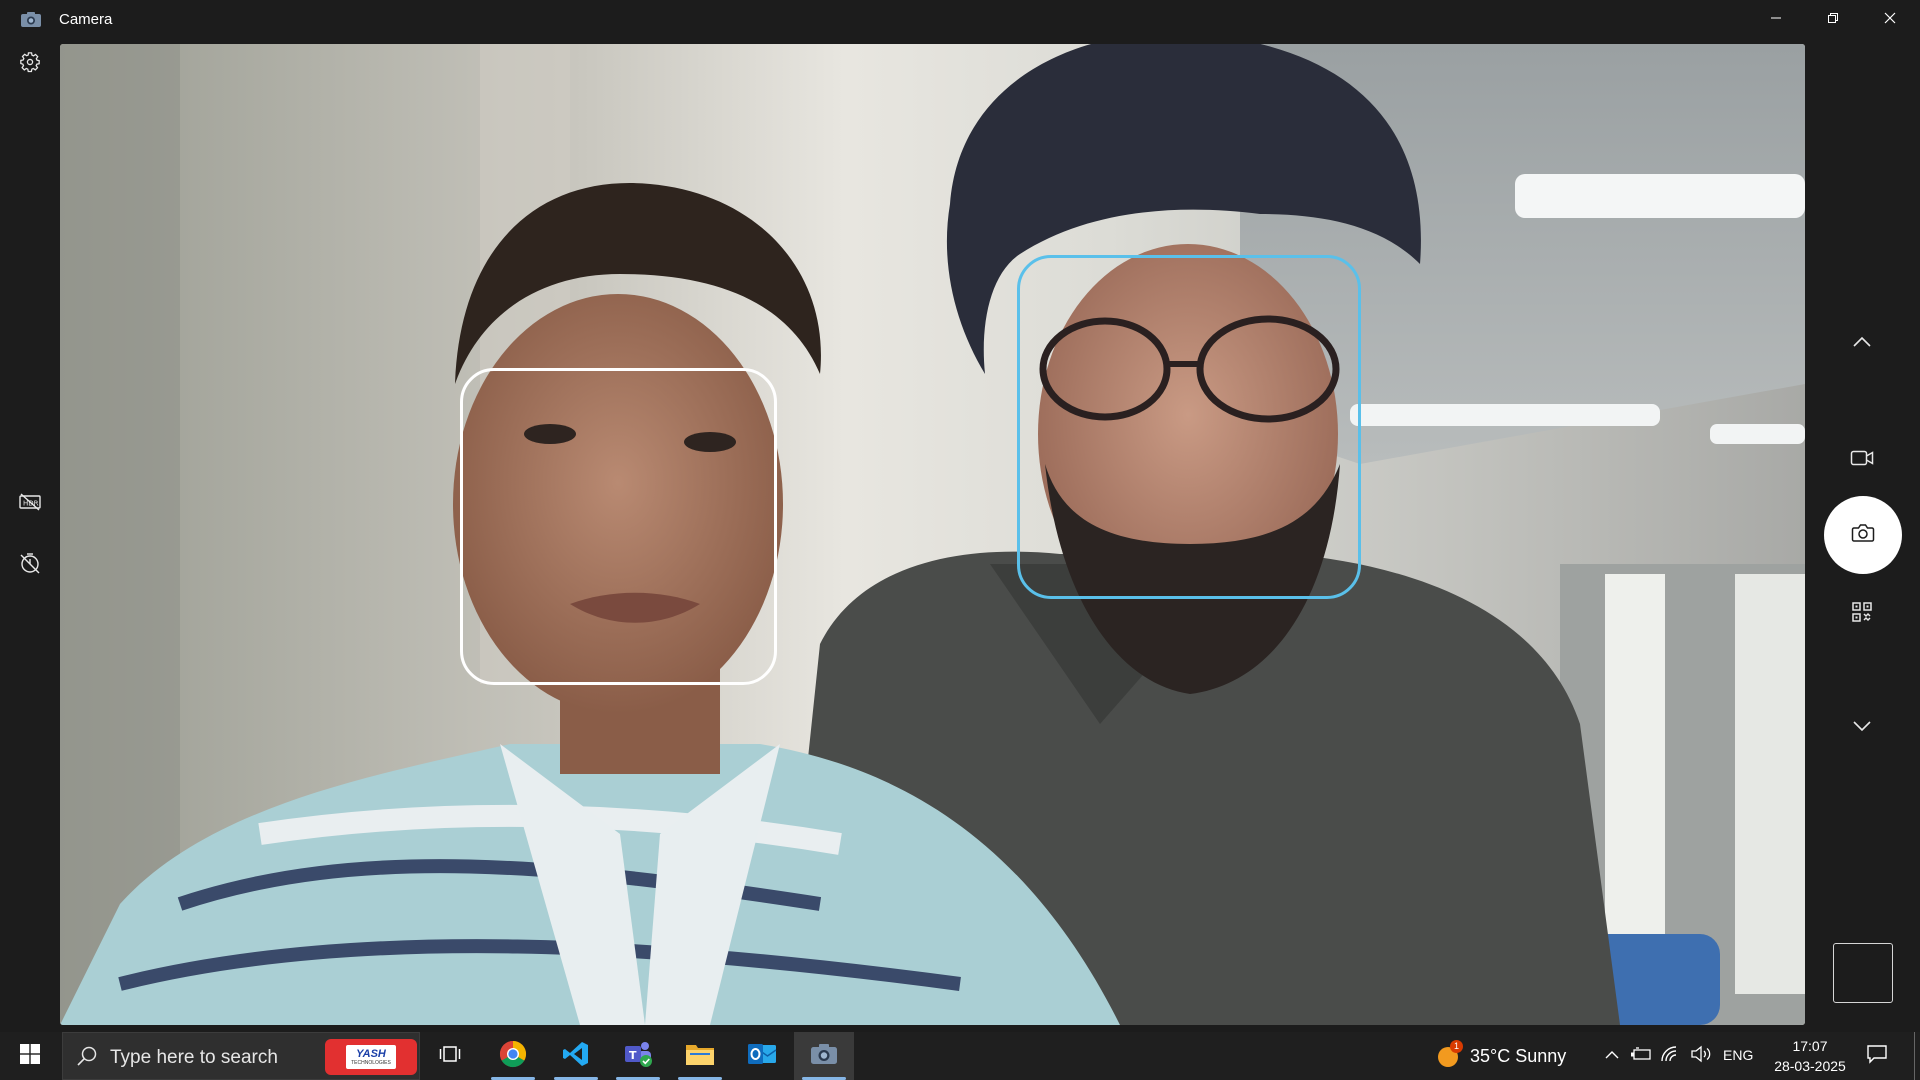 Image resolution: width=1920 pixels, height=1080 pixels. Describe the element at coordinates (194, 1057) in the screenshot. I see `search-placeholder: Type here to search` at that location.